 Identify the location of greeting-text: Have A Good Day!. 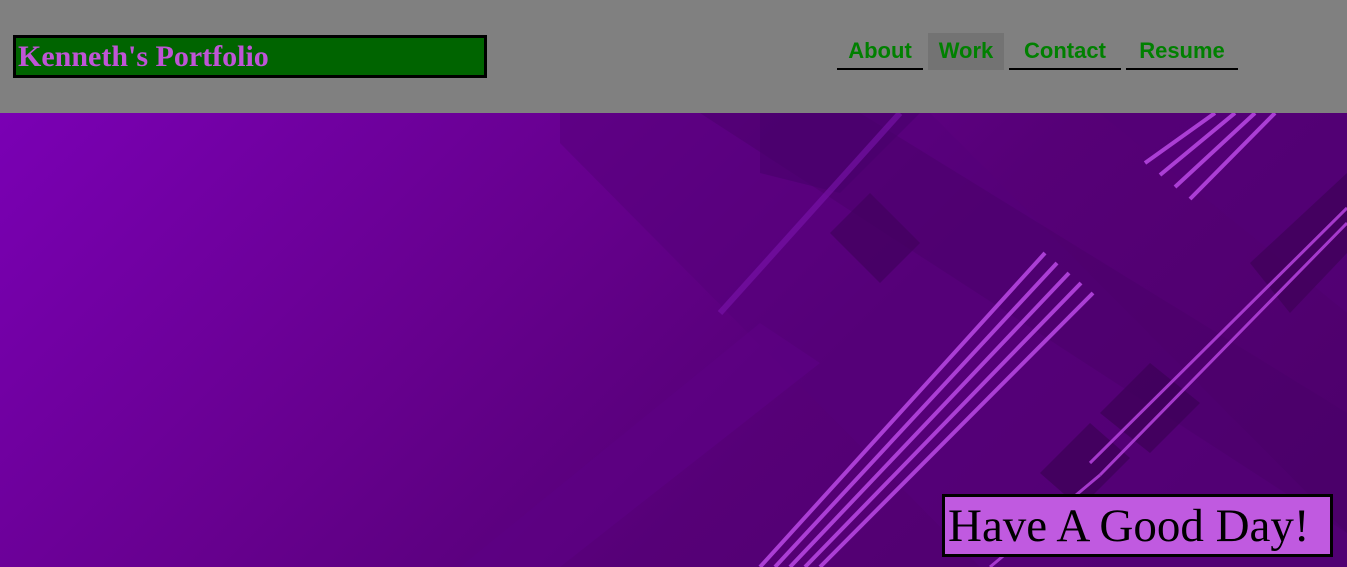
(1129, 526).